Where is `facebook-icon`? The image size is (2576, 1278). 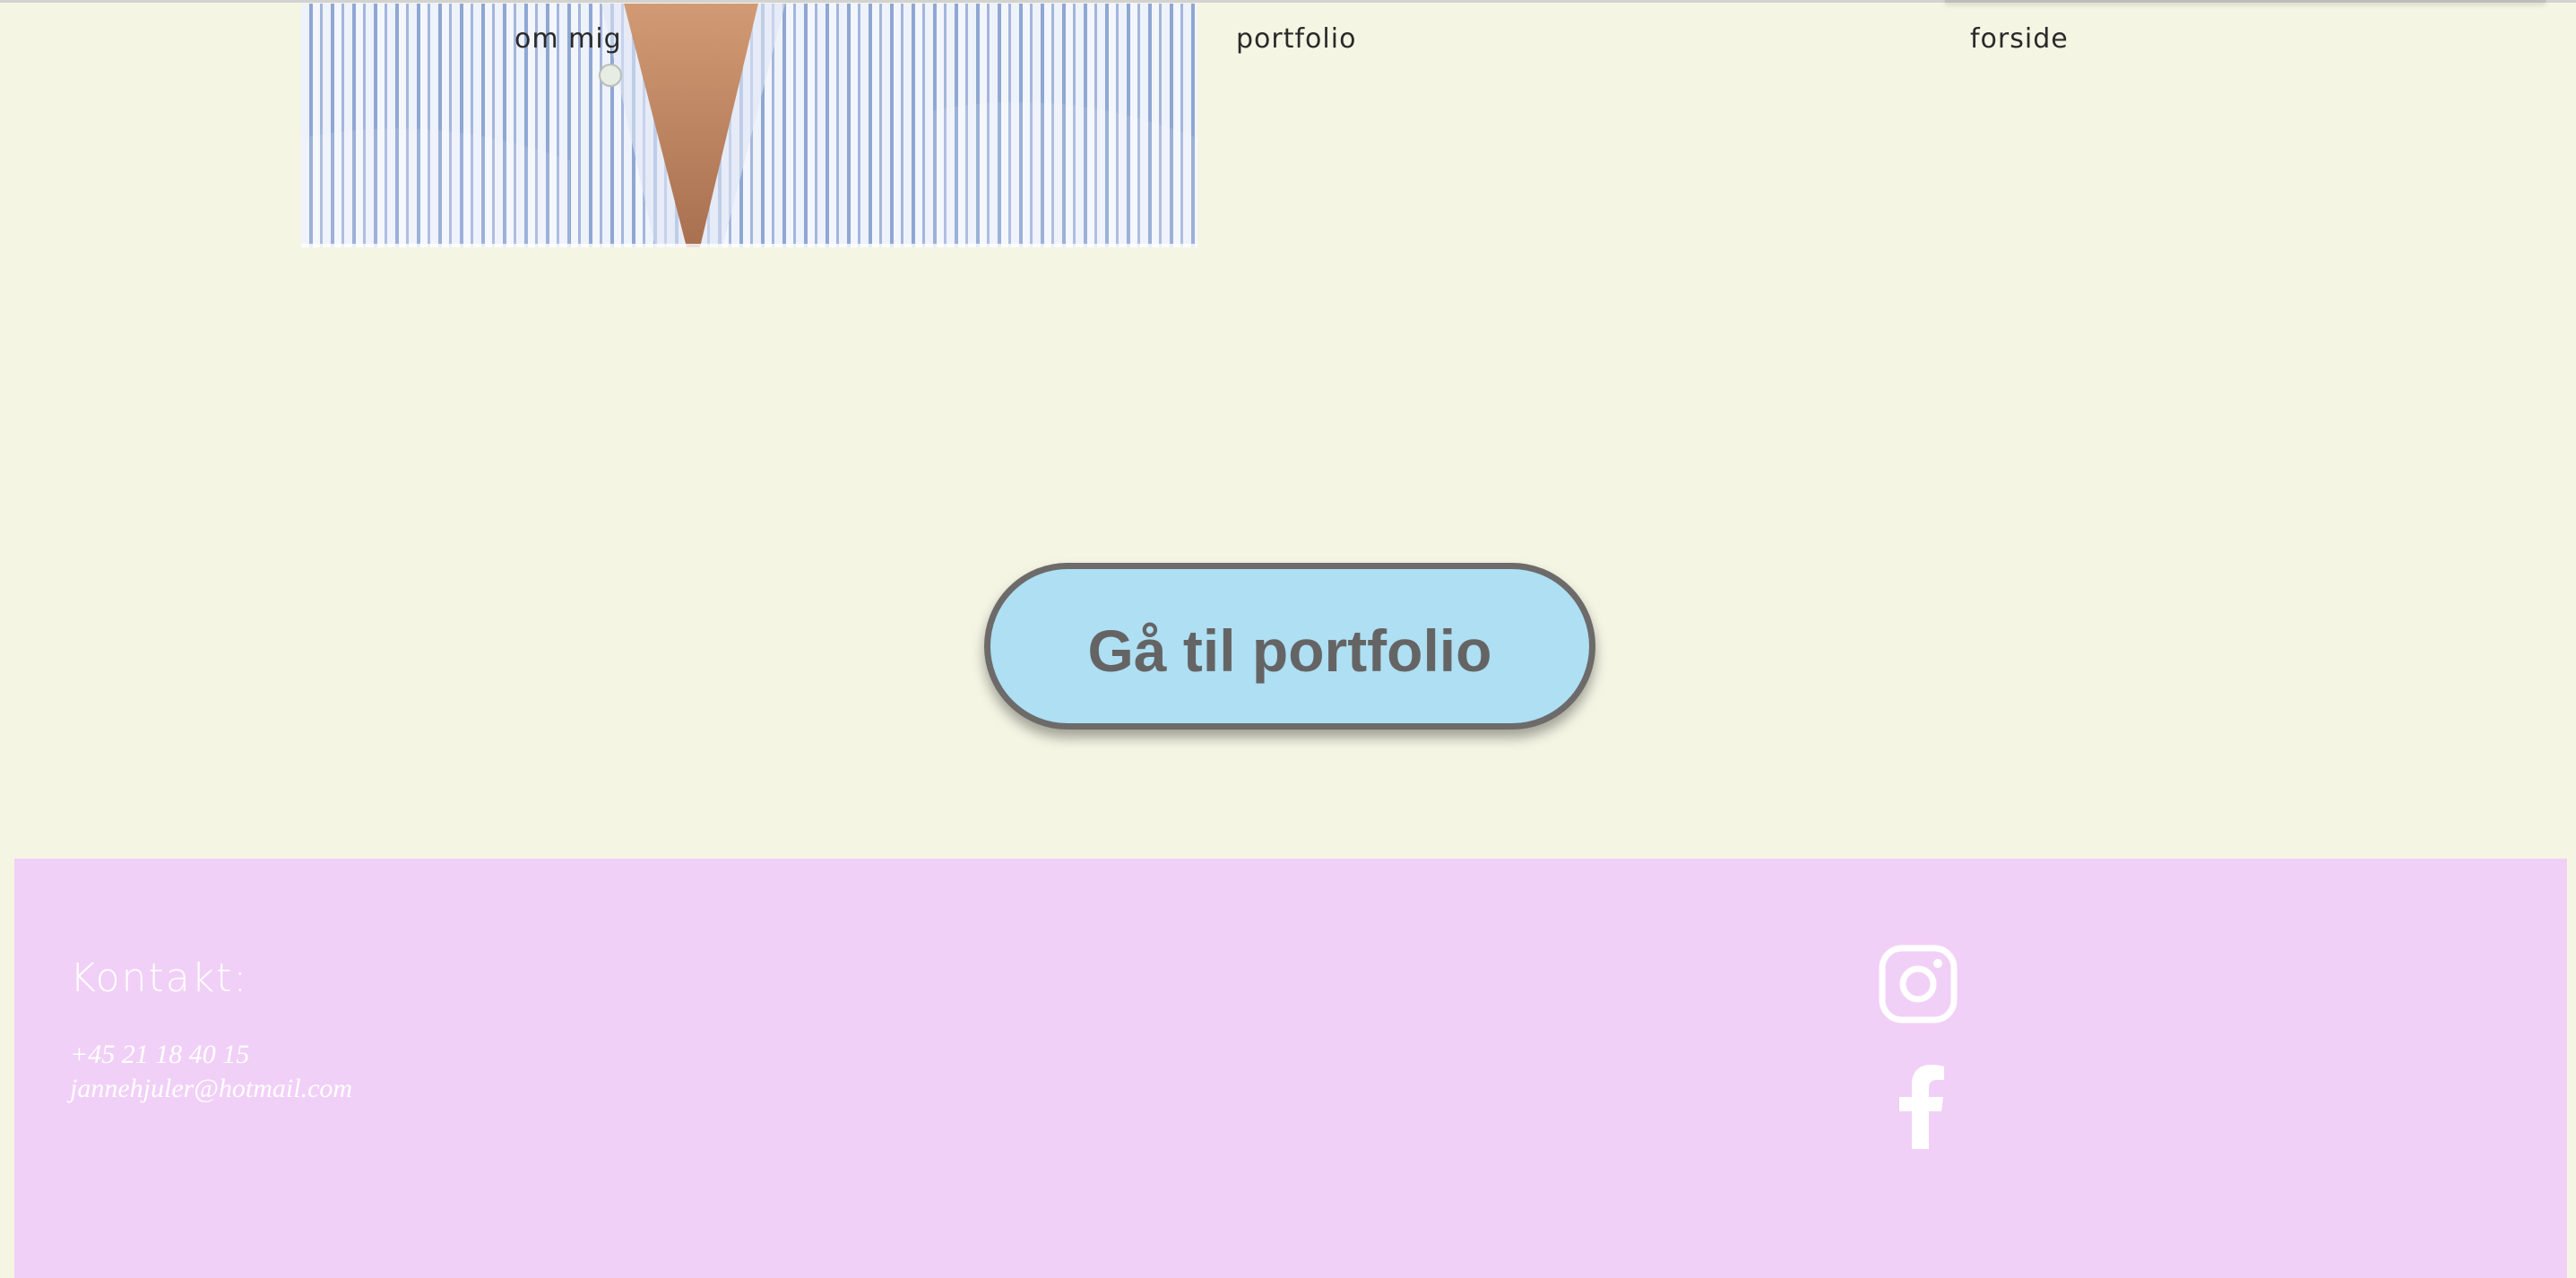 facebook-icon is located at coordinates (1922, 1106).